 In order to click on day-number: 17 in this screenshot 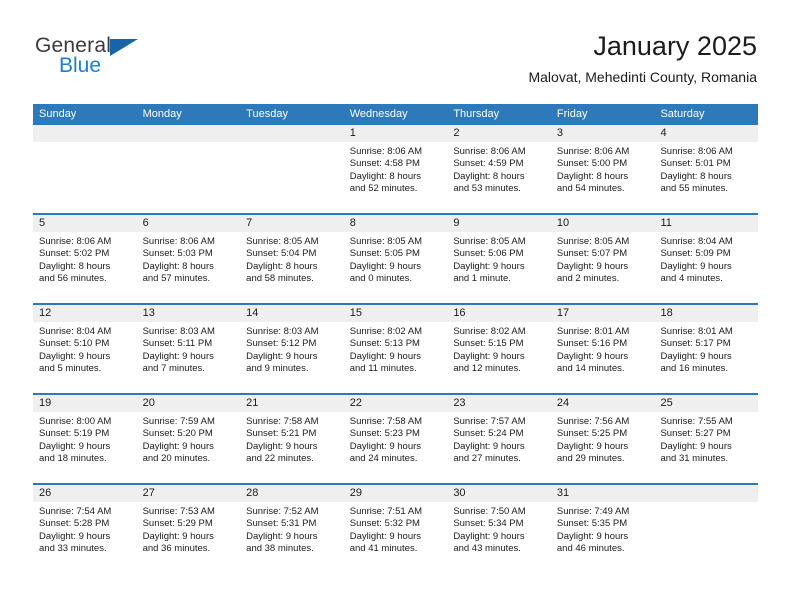, I will do `click(563, 313)`.